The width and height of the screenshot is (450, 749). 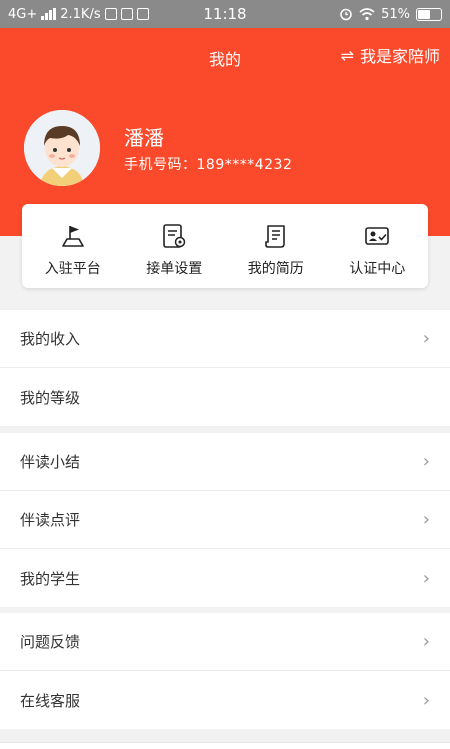 I want to click on quick-action-label: 认证中心, so click(x=377, y=269).